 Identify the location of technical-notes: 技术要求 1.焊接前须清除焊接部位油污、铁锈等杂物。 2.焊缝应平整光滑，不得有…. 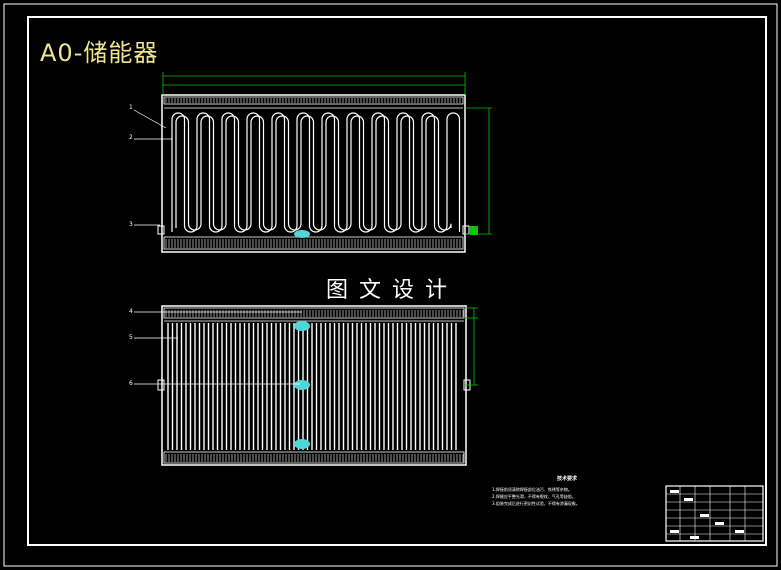
(567, 491).